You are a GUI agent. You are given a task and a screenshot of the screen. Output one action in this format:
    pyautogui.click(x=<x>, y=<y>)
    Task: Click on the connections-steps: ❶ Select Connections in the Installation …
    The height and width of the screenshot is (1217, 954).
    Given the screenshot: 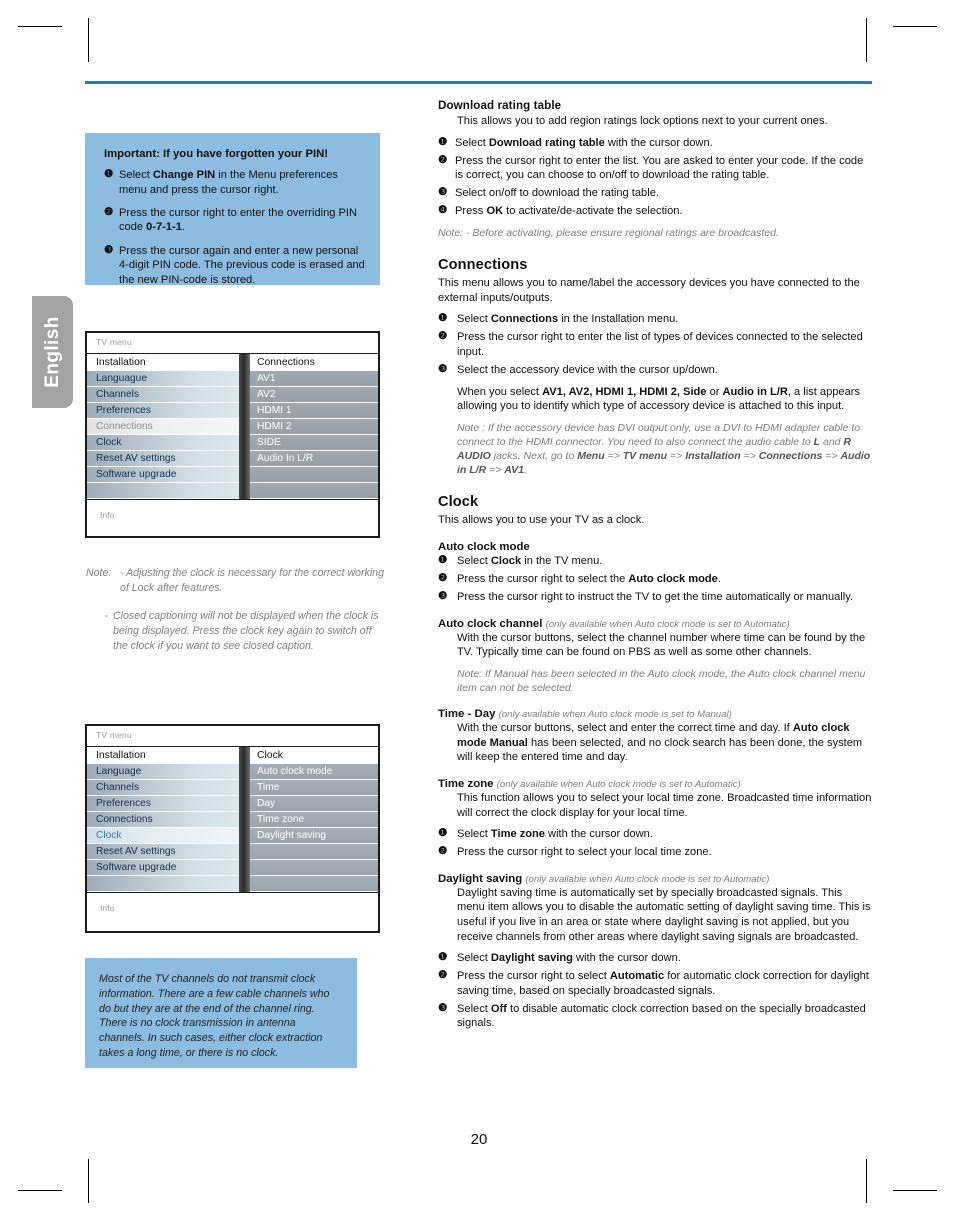 What is the action you would take?
    pyautogui.click(x=655, y=344)
    